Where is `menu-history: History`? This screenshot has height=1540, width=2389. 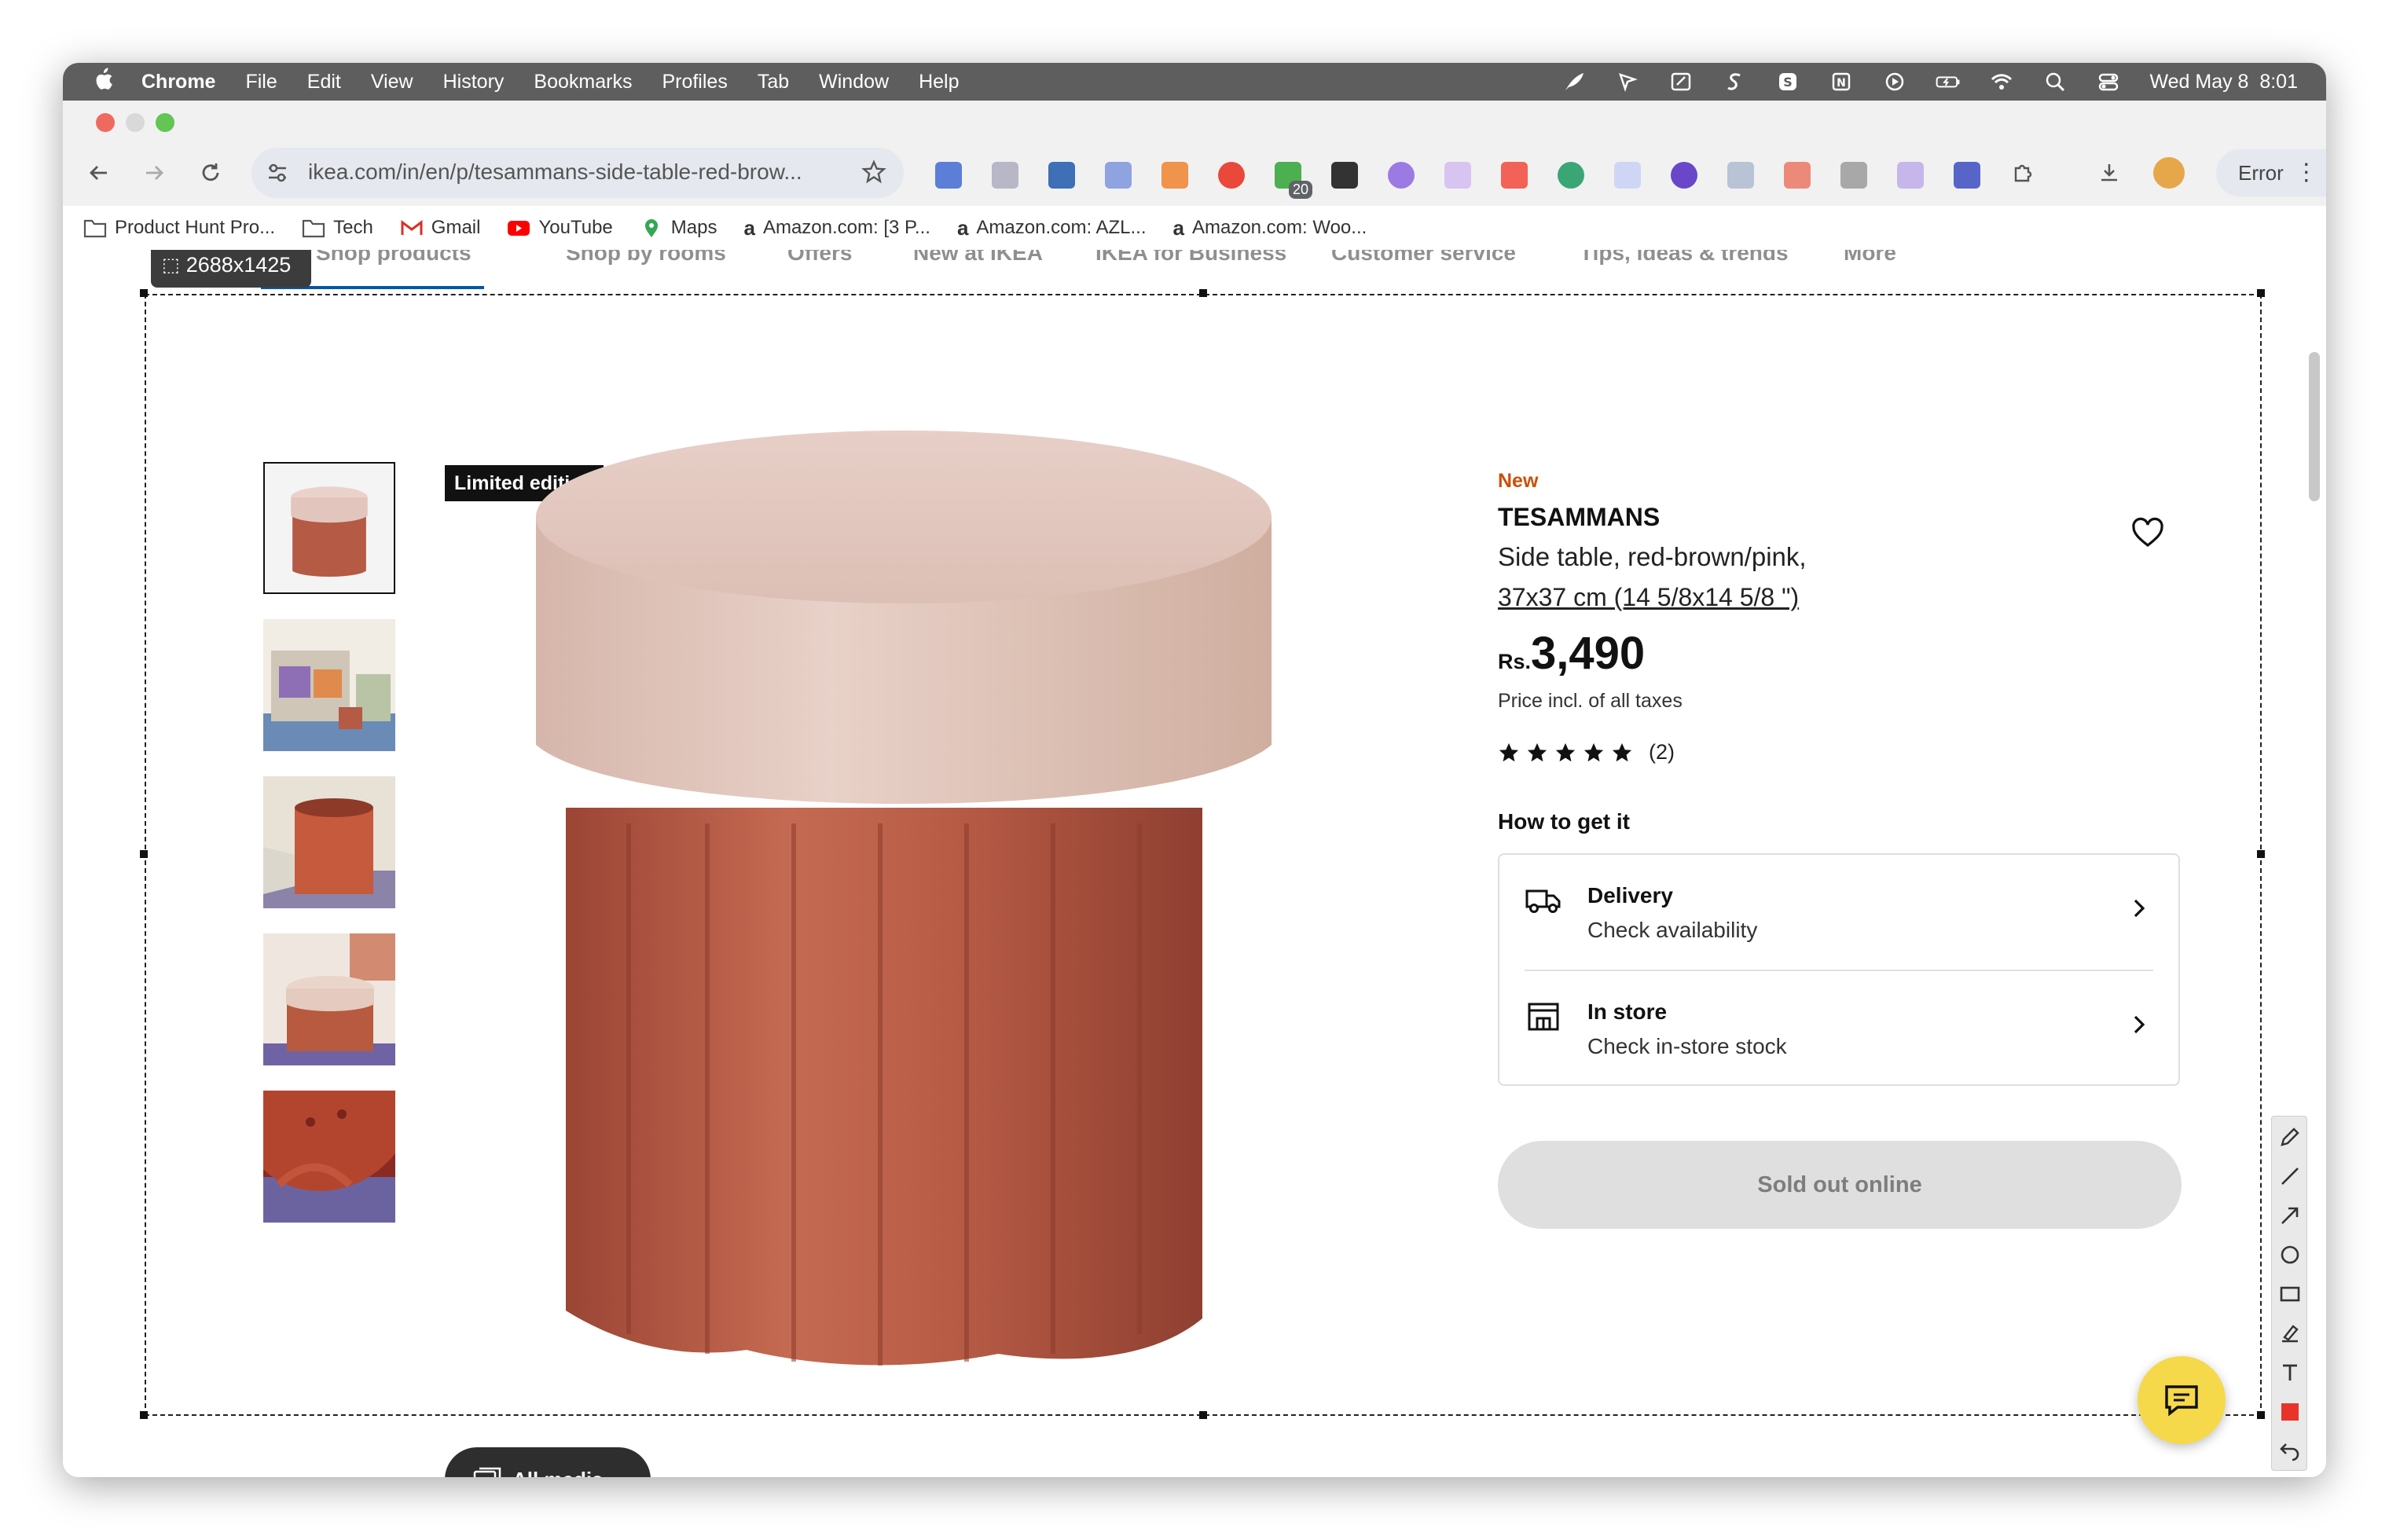
menu-history: History is located at coordinates (474, 82).